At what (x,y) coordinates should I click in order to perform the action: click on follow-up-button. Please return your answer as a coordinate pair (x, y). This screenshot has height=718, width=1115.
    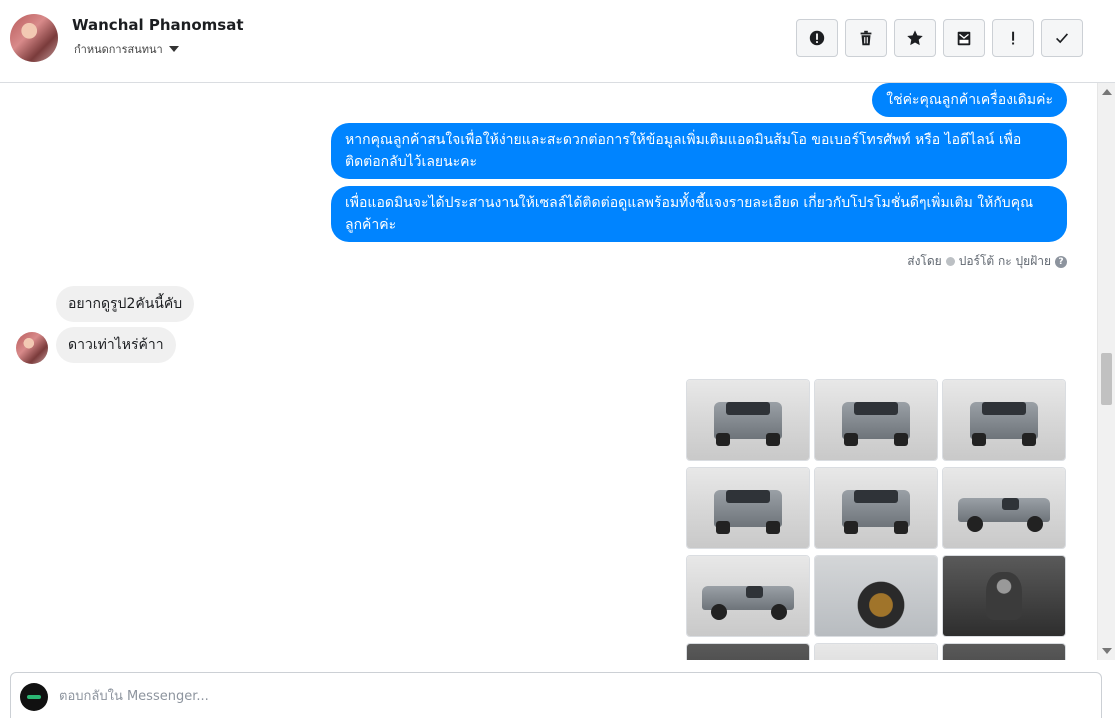
    Looking at the image, I should click on (1013, 38).